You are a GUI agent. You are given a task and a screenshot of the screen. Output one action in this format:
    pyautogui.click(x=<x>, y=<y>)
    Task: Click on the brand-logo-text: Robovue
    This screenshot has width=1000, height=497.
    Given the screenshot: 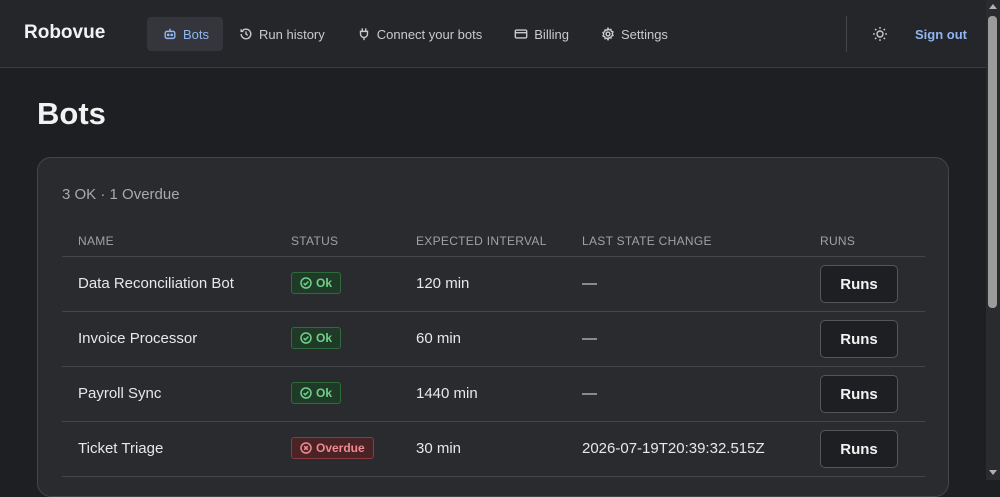 What is the action you would take?
    pyautogui.click(x=64, y=33)
    